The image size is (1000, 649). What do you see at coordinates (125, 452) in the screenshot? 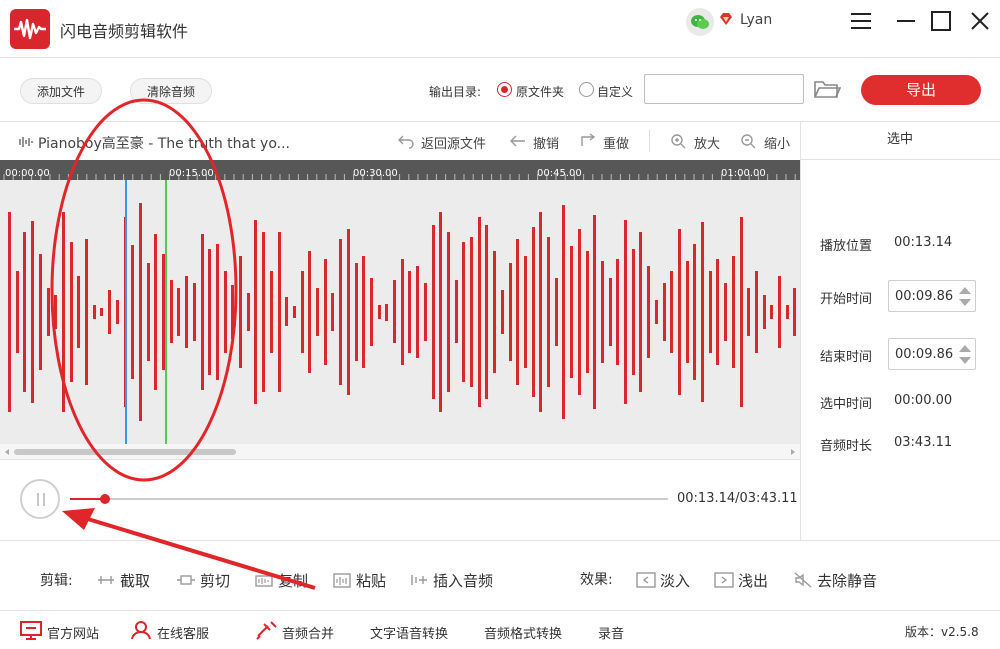
I see `scrollbar-thumb` at bounding box center [125, 452].